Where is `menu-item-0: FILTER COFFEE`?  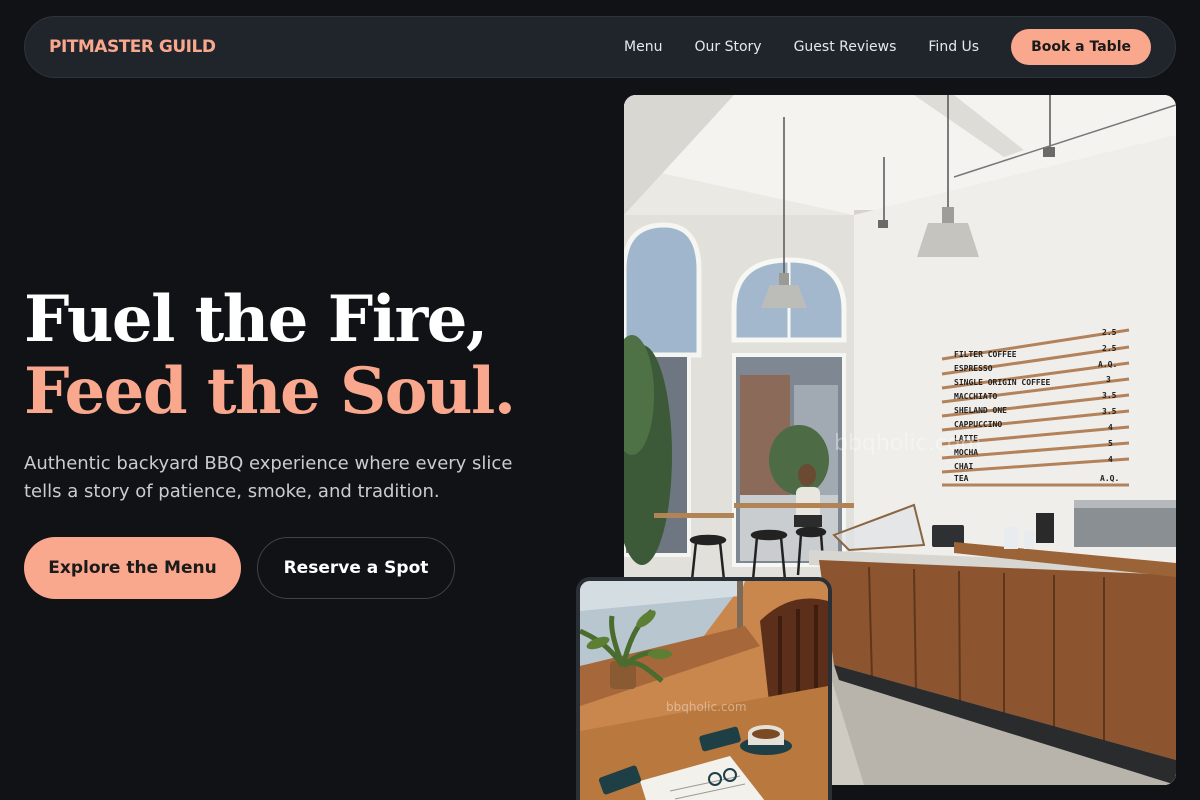 menu-item-0: FILTER COFFEE is located at coordinates (985, 354).